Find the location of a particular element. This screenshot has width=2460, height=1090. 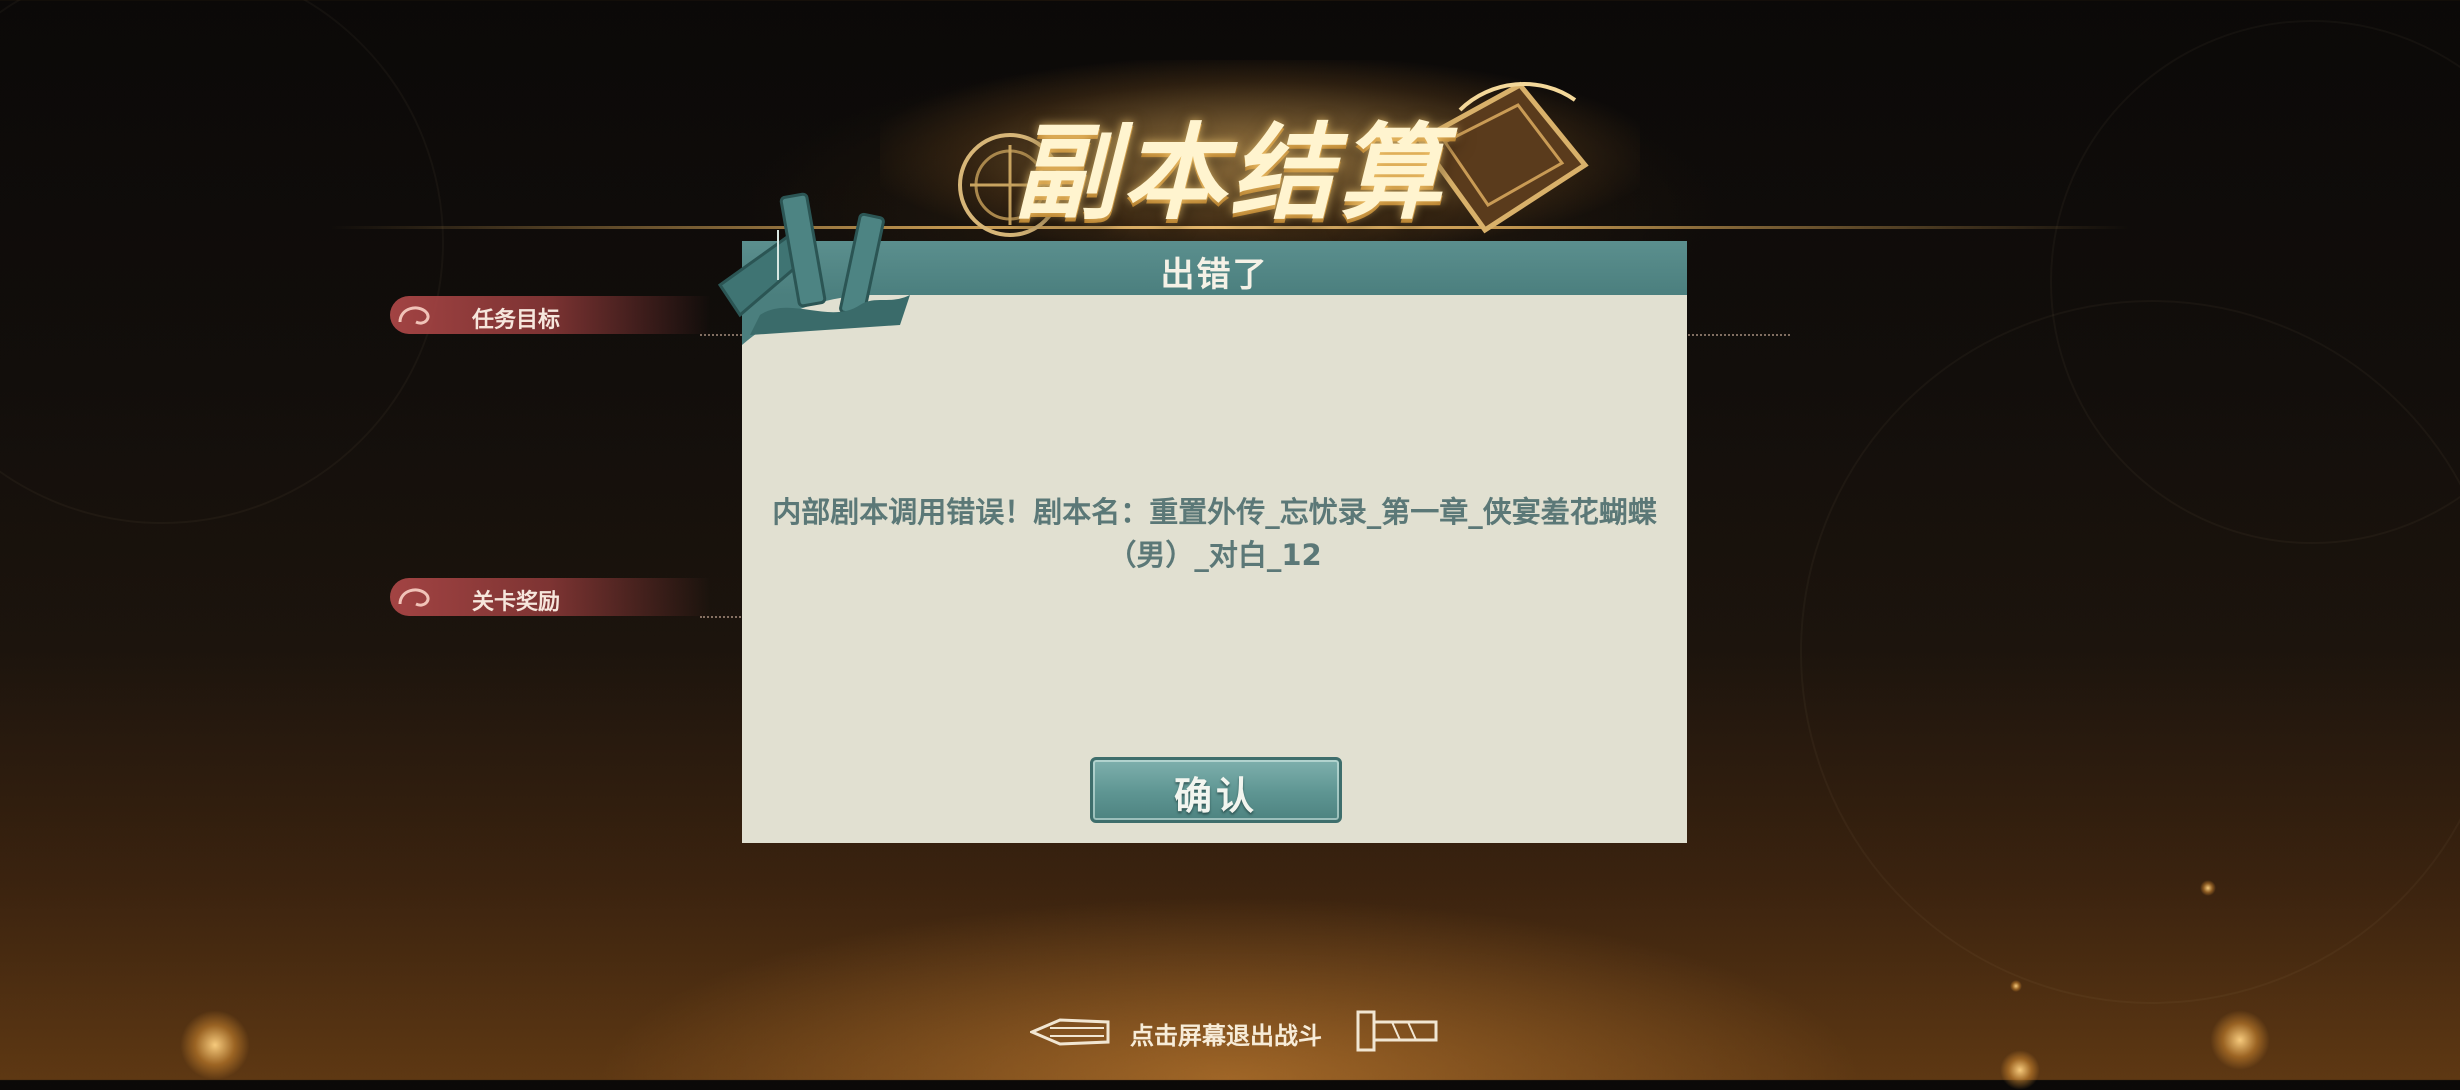

section-reward-label: 关卡奖励 is located at coordinates (516, 602).